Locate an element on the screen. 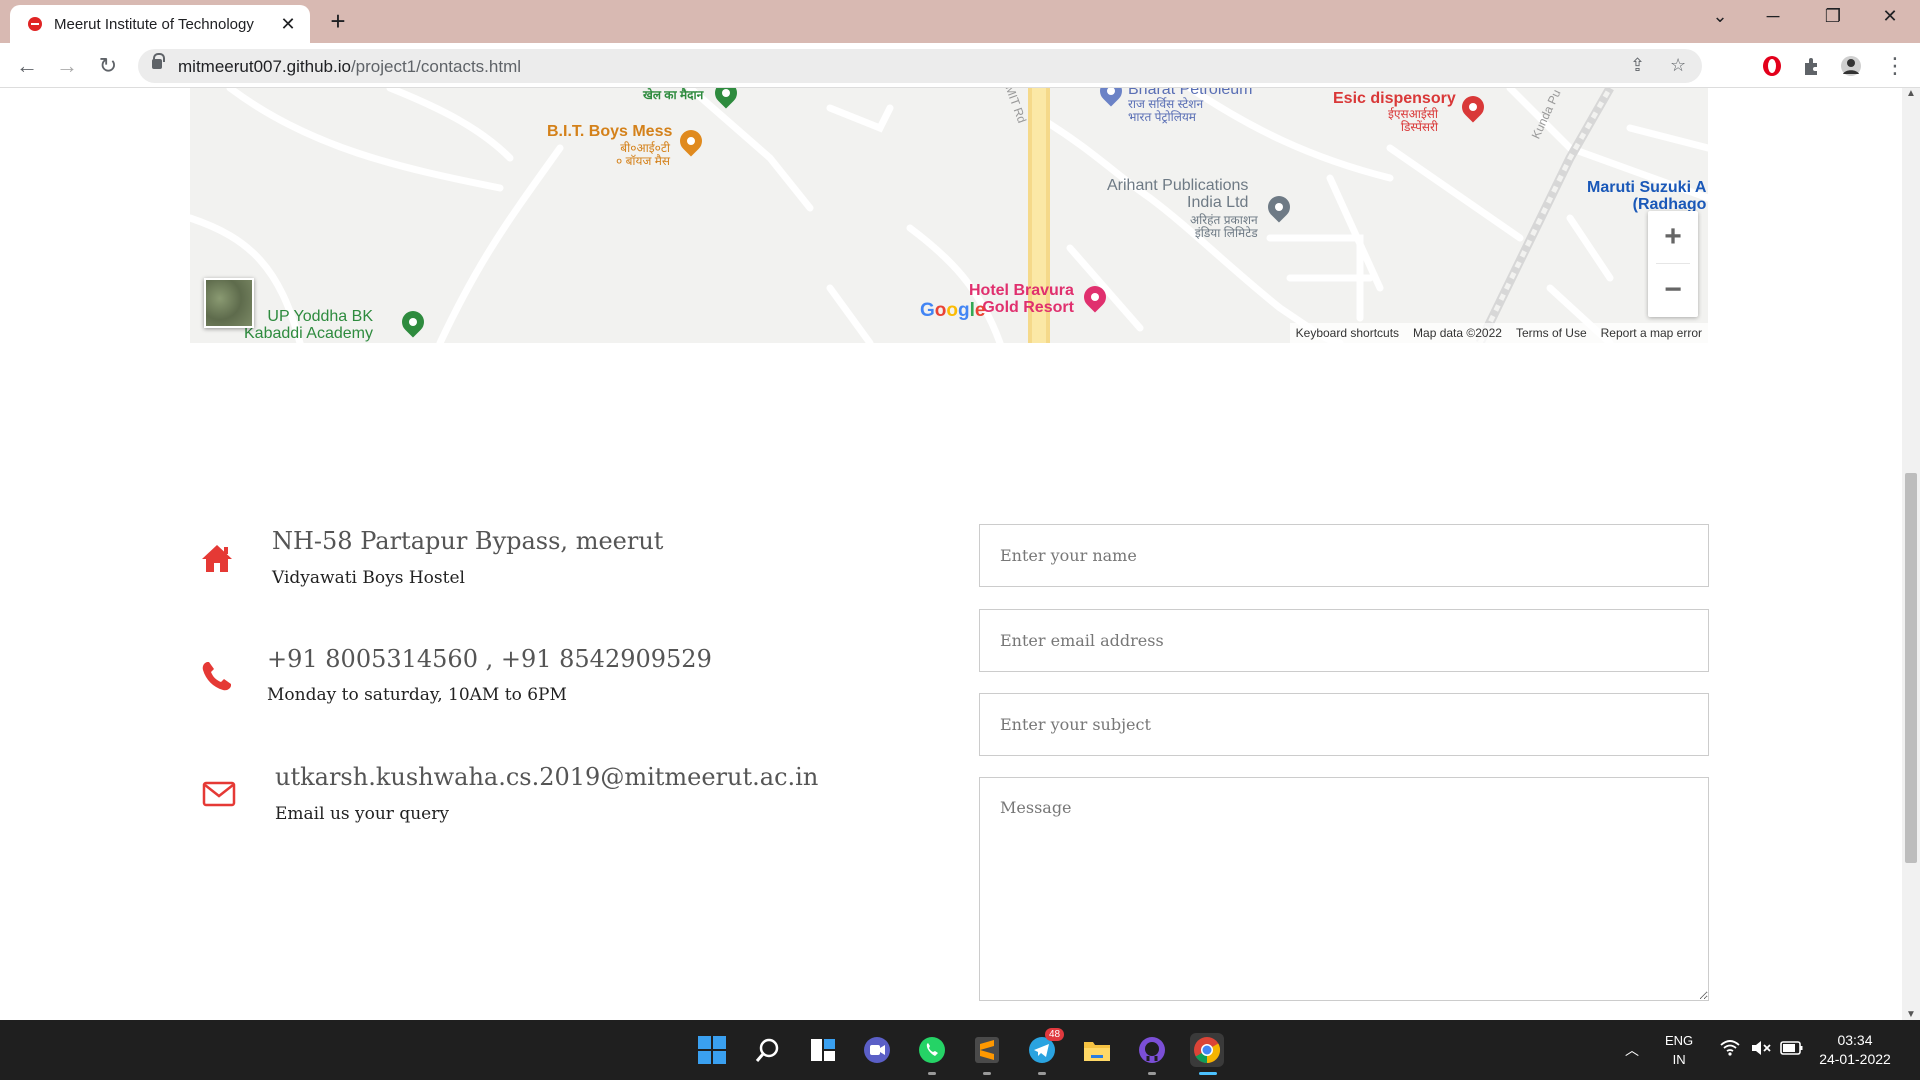  back-arrow-icon: ← is located at coordinates (27, 66).